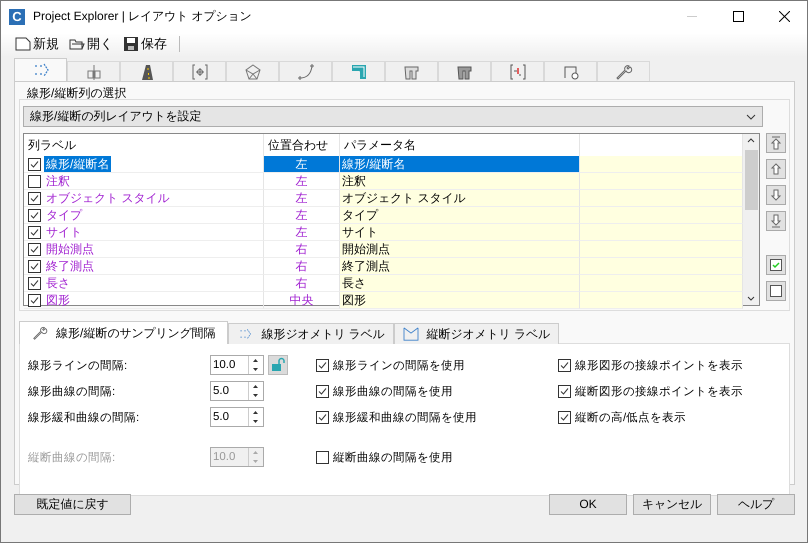  What do you see at coordinates (91, 44) in the screenshot?
I see `open-button: 開く` at bounding box center [91, 44].